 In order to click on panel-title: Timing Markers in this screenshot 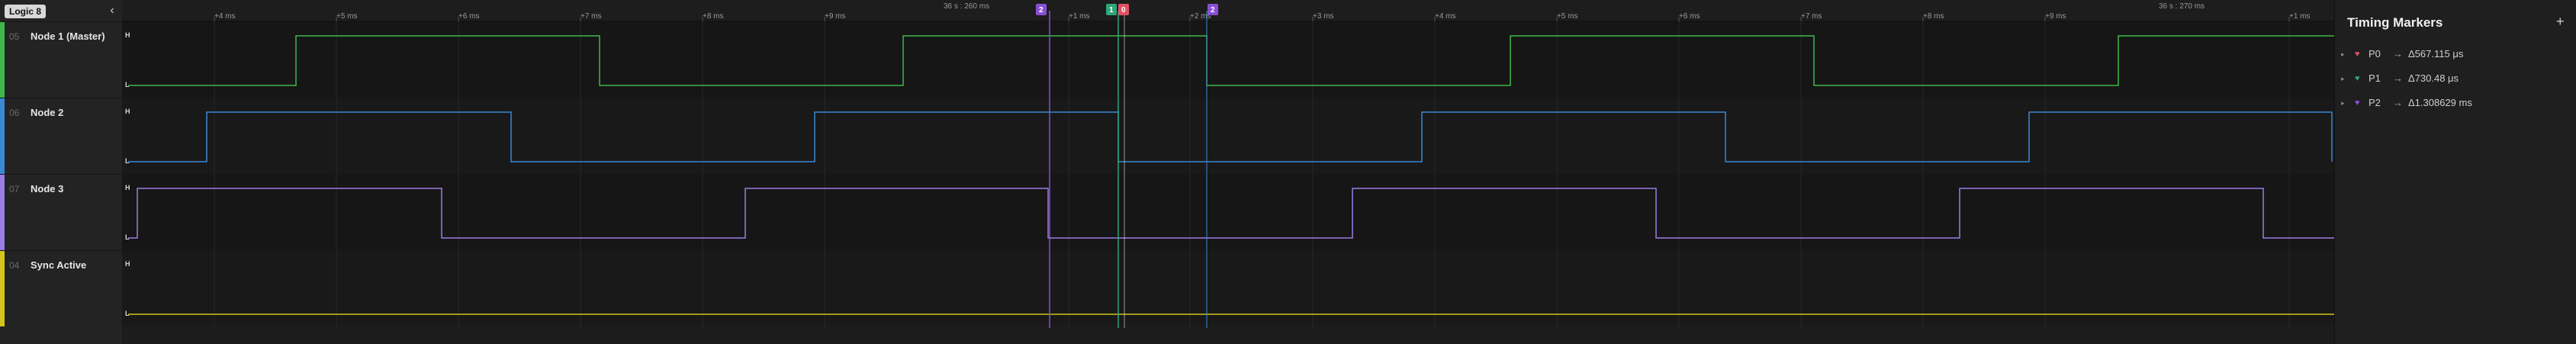, I will do `click(2395, 22)`.